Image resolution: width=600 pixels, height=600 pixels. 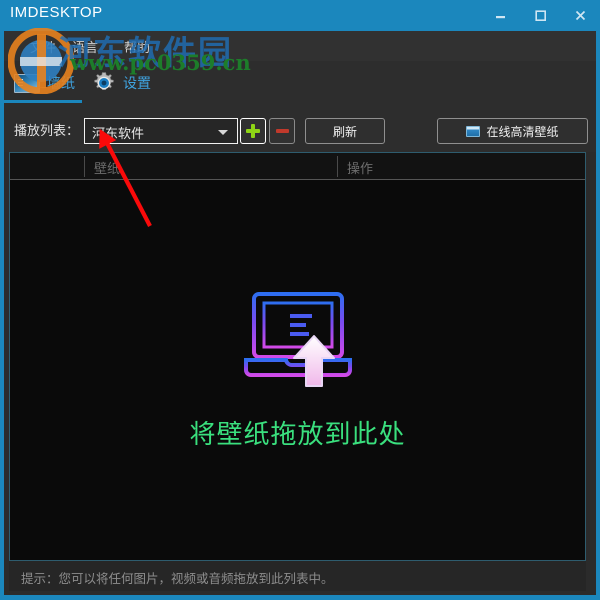 I want to click on plus-icon, so click(x=253, y=131).